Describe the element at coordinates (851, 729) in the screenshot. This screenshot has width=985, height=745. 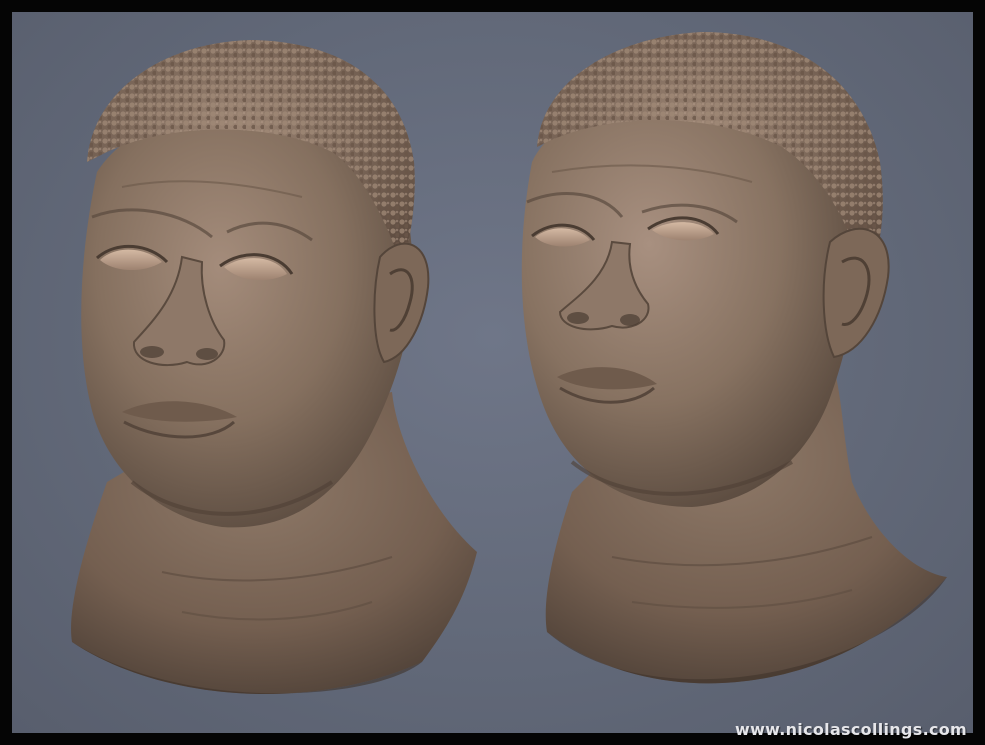
I see `watermark-url: www.nicolascollings.com` at that location.